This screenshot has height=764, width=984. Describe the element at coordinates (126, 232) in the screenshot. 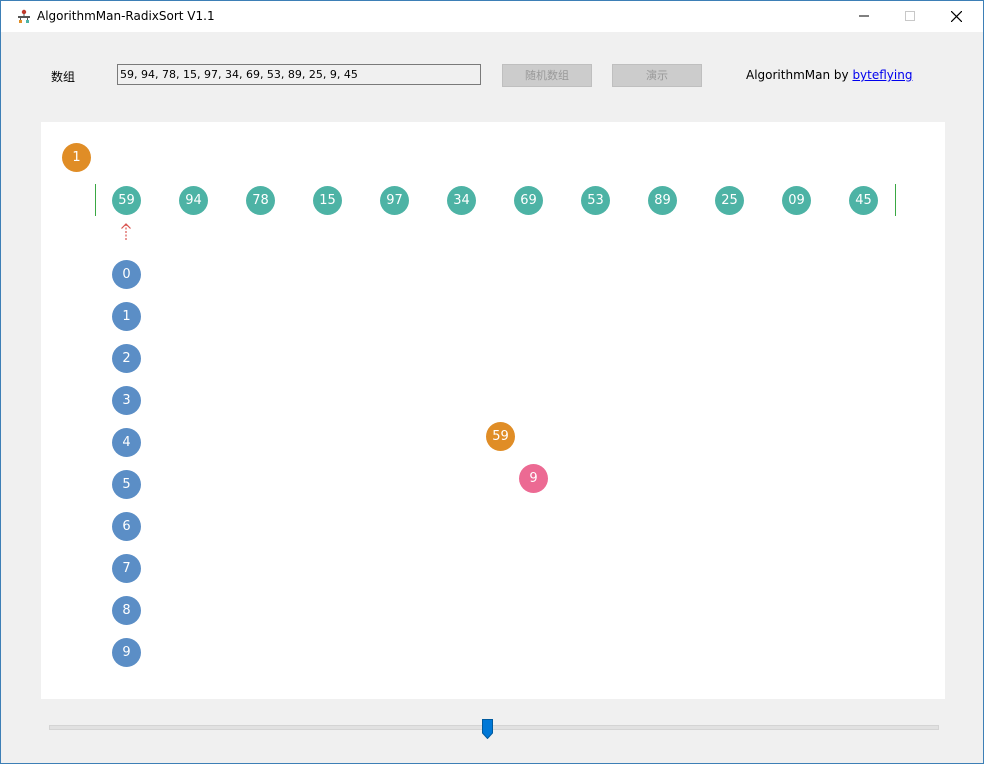

I see `up-arrow-icon` at that location.